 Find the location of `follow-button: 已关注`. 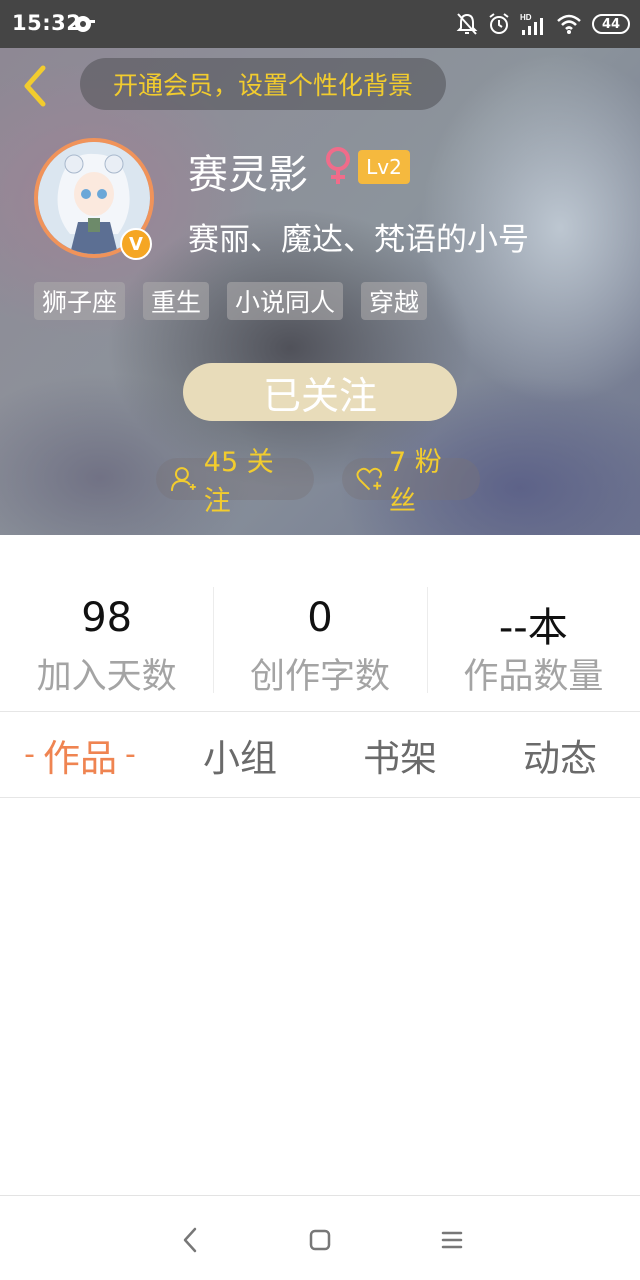

follow-button: 已关注 is located at coordinates (320, 392).